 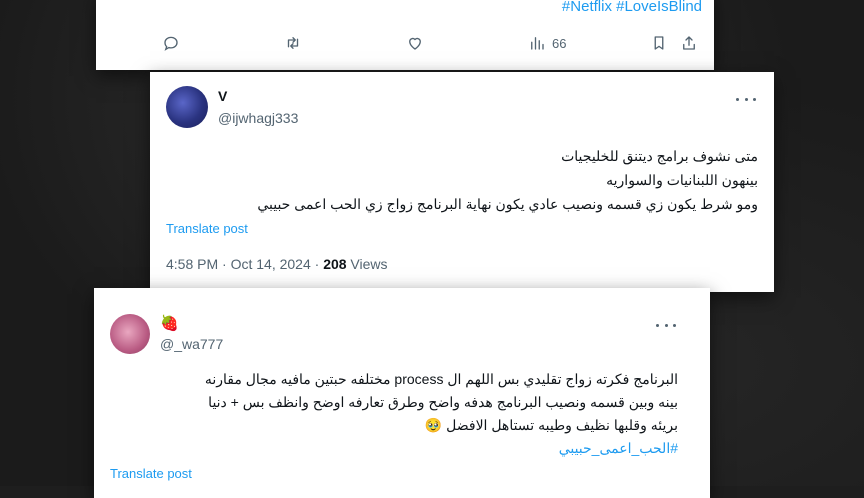 What do you see at coordinates (551, 425) in the screenshot?
I see `tweet-text-line: بريئه وقلبها نظيف وطيبه تستاهل الافضل 🥹` at bounding box center [551, 425].